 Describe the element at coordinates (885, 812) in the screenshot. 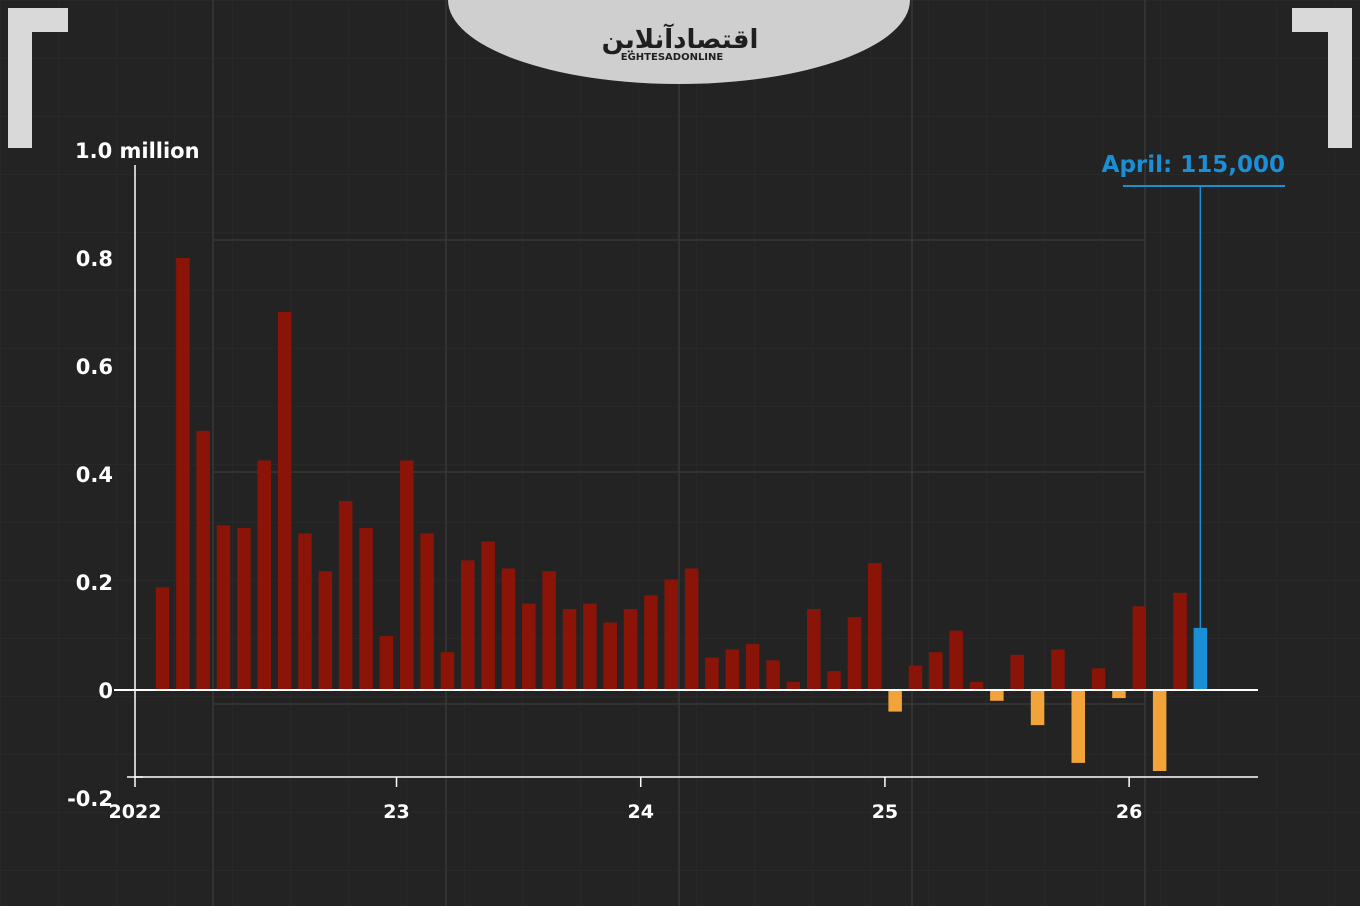

I see `x-tick-label: 25` at that location.